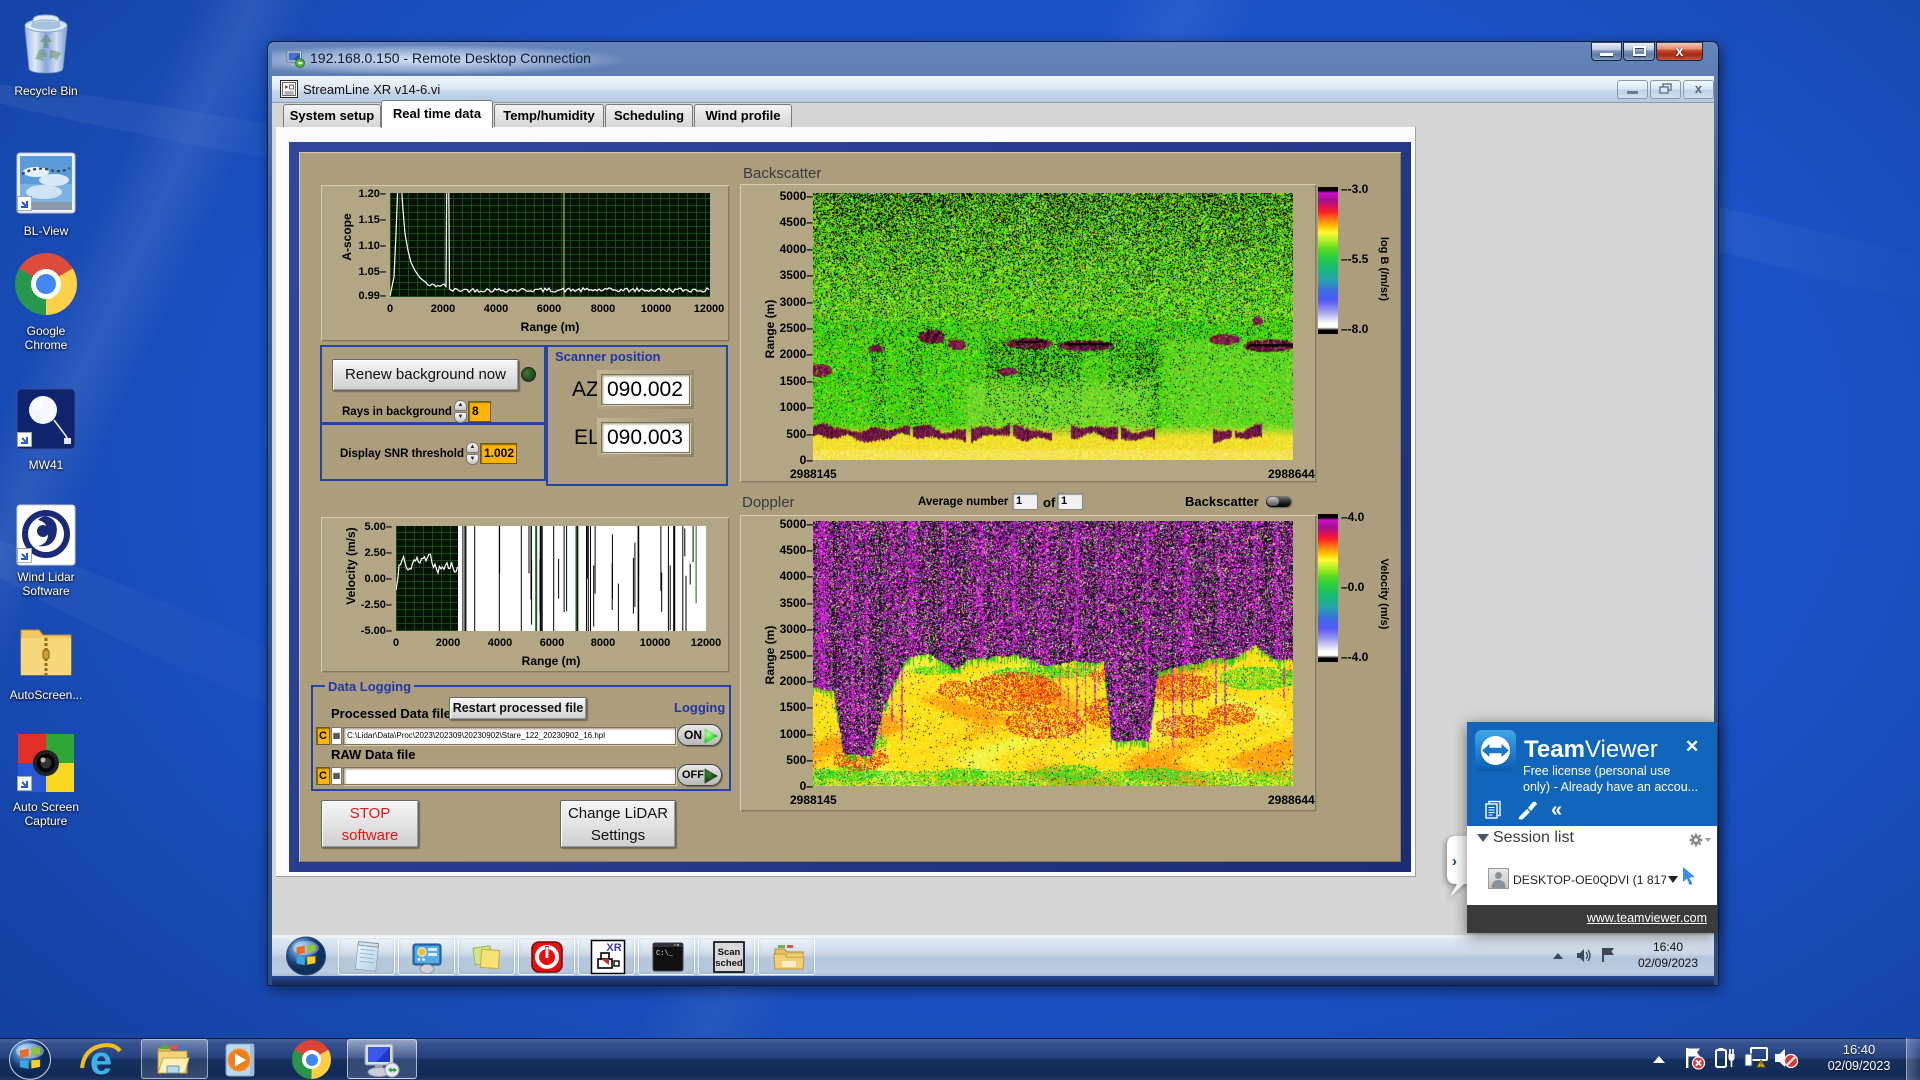 This screenshot has width=1920, height=1080. Describe the element at coordinates (729, 963) in the screenshot. I see `svg-text: sched` at that location.